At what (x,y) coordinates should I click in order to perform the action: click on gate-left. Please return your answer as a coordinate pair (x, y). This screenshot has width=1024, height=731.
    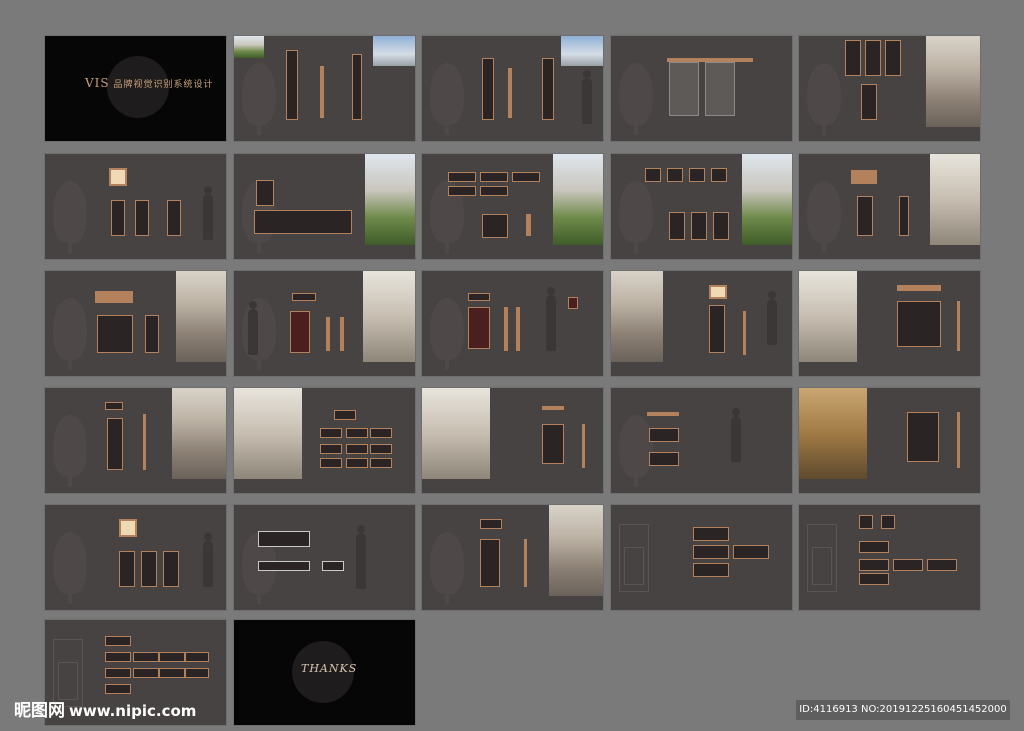
    Looking at the image, I should click on (684, 89).